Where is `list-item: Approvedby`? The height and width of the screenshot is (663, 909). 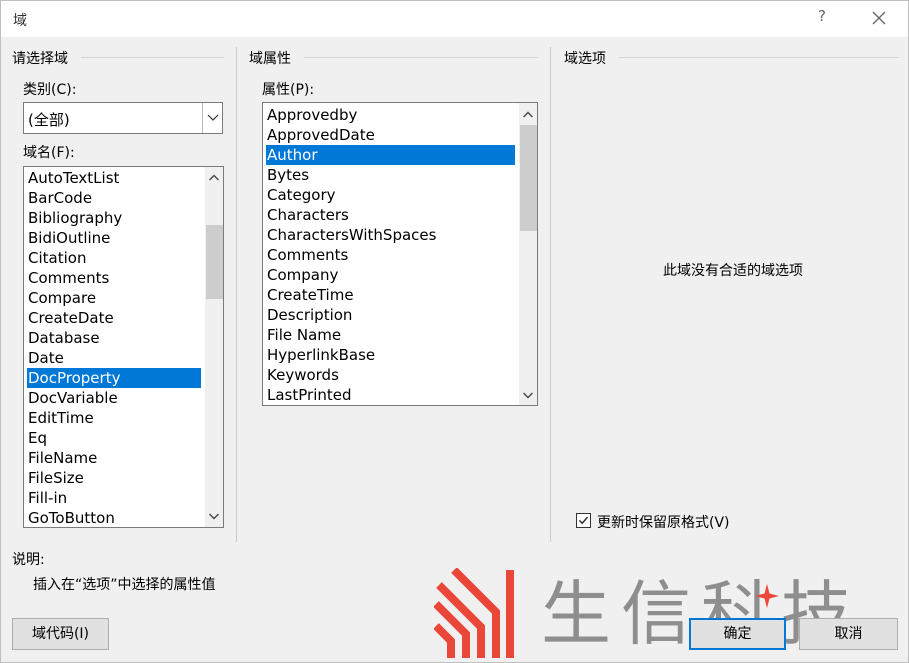
list-item: Approvedby is located at coordinates (390, 115).